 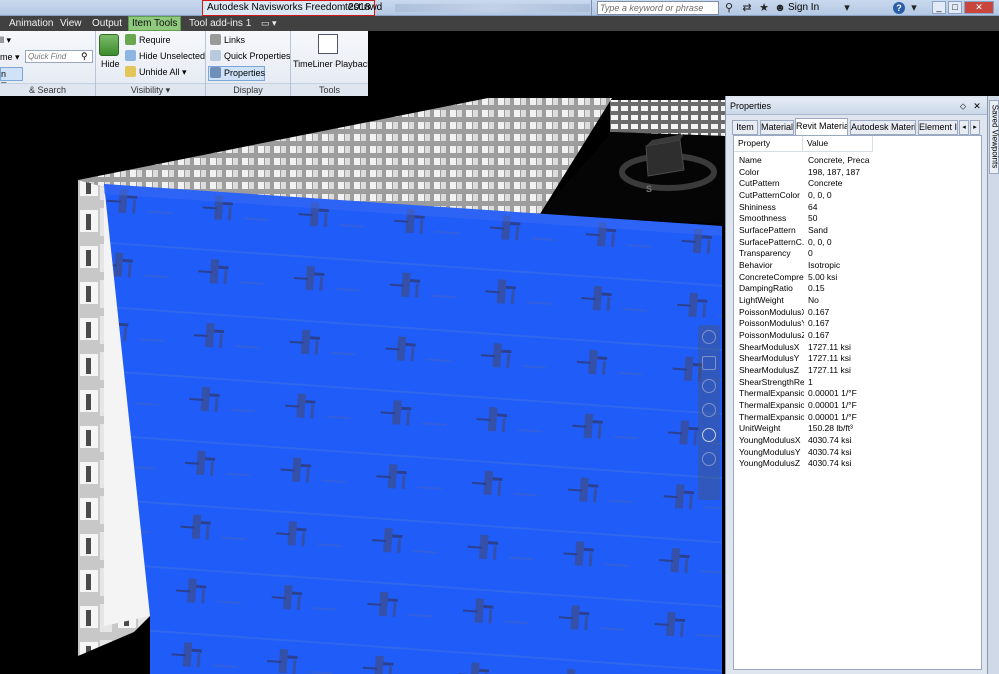 I want to click on tab-item: Item, so click(x=745, y=127).